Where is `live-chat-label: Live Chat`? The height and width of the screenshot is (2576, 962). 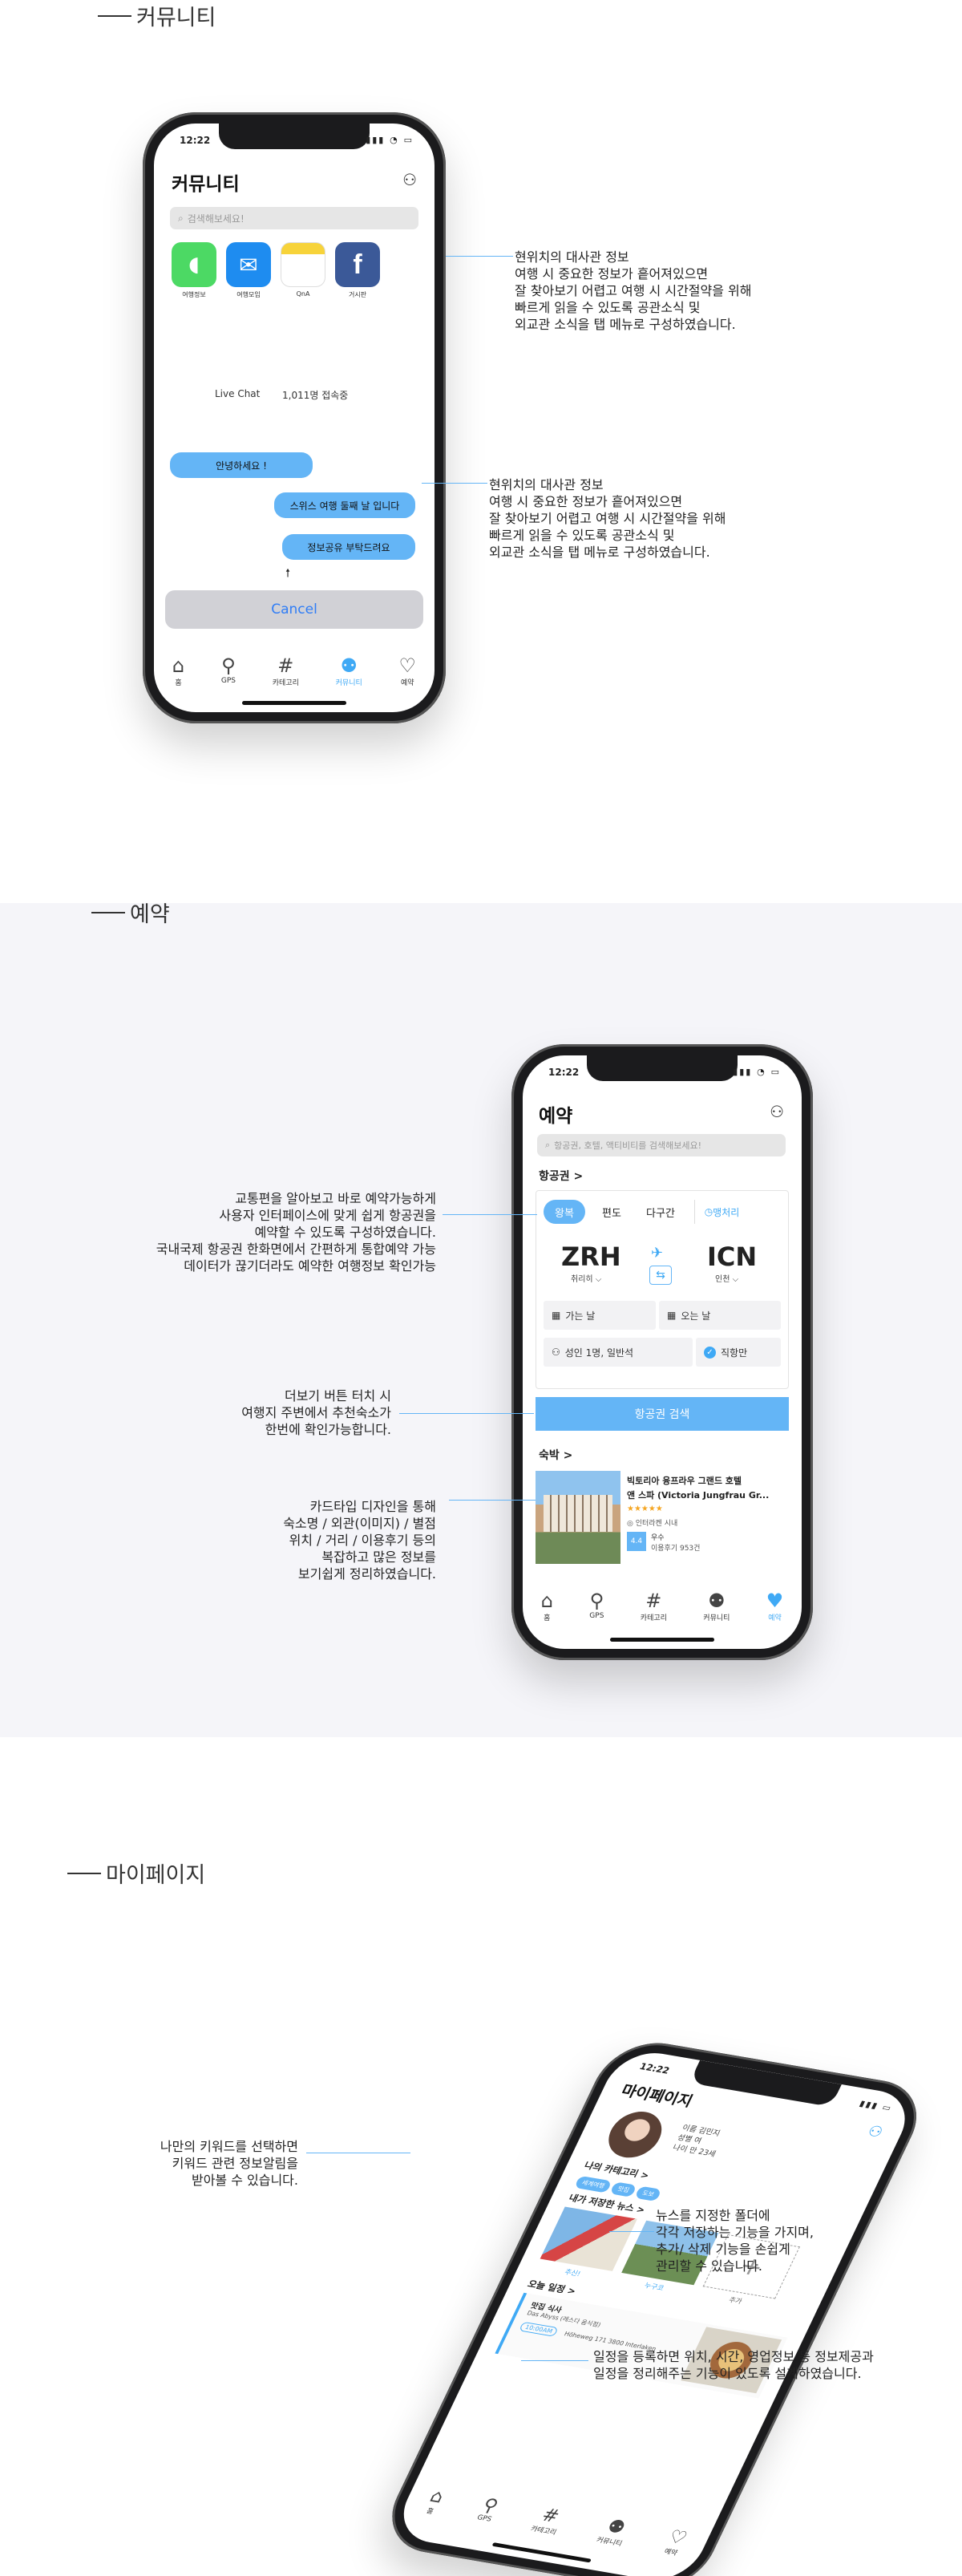 live-chat-label: Live Chat is located at coordinates (238, 393).